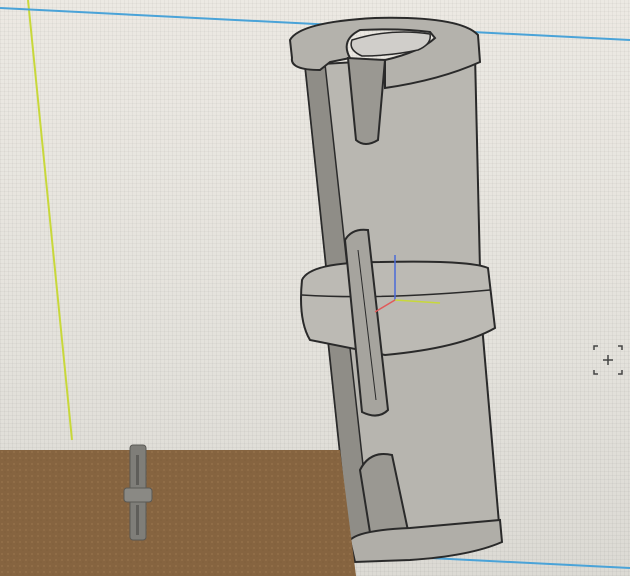 The width and height of the screenshot is (630, 576). What do you see at coordinates (398, 308) in the screenshot?
I see `pin-middle-collar` at bounding box center [398, 308].